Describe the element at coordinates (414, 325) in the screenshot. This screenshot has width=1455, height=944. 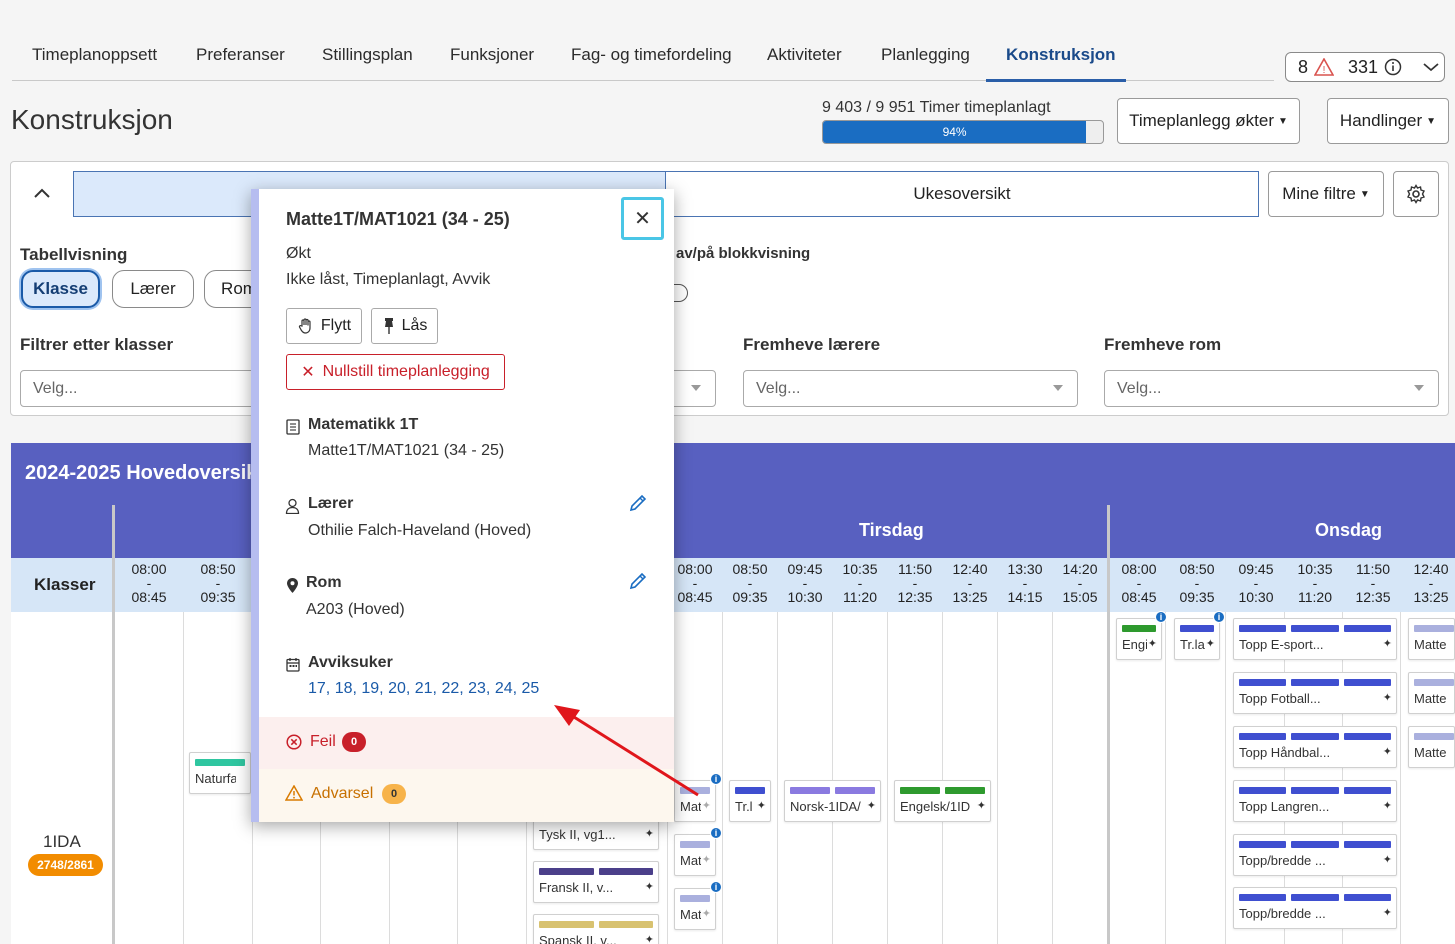
I see `lock-button-label: Lås` at that location.